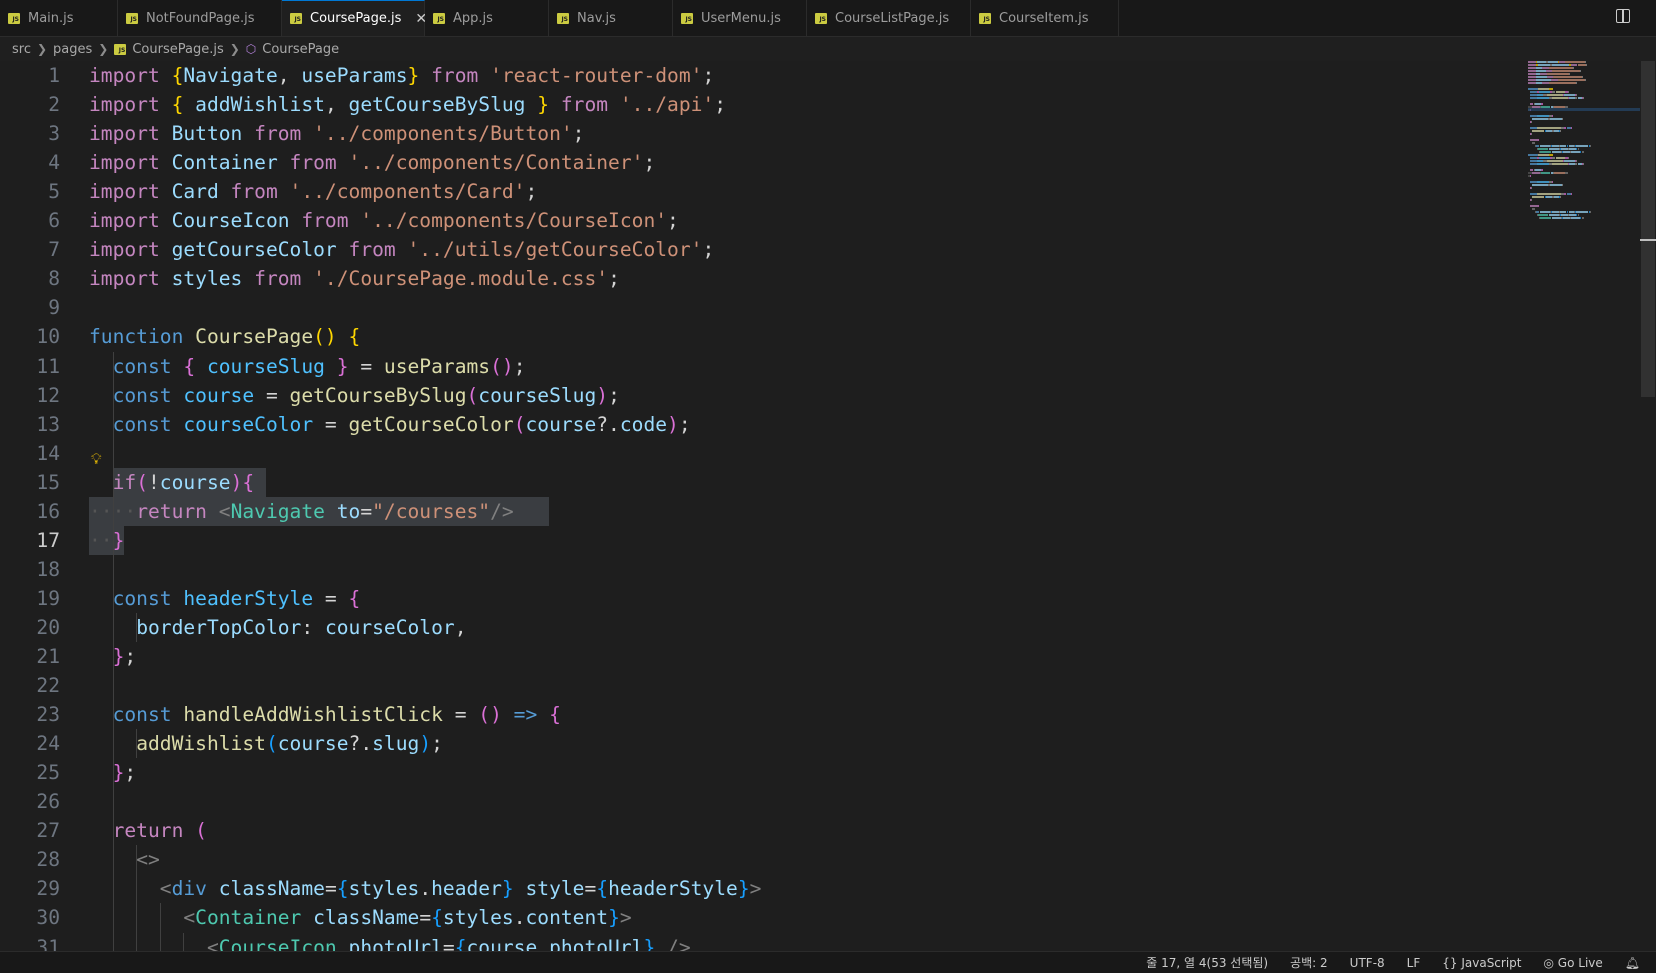 The width and height of the screenshot is (1656, 973). What do you see at coordinates (30, 540) in the screenshot?
I see `line-number: 17` at bounding box center [30, 540].